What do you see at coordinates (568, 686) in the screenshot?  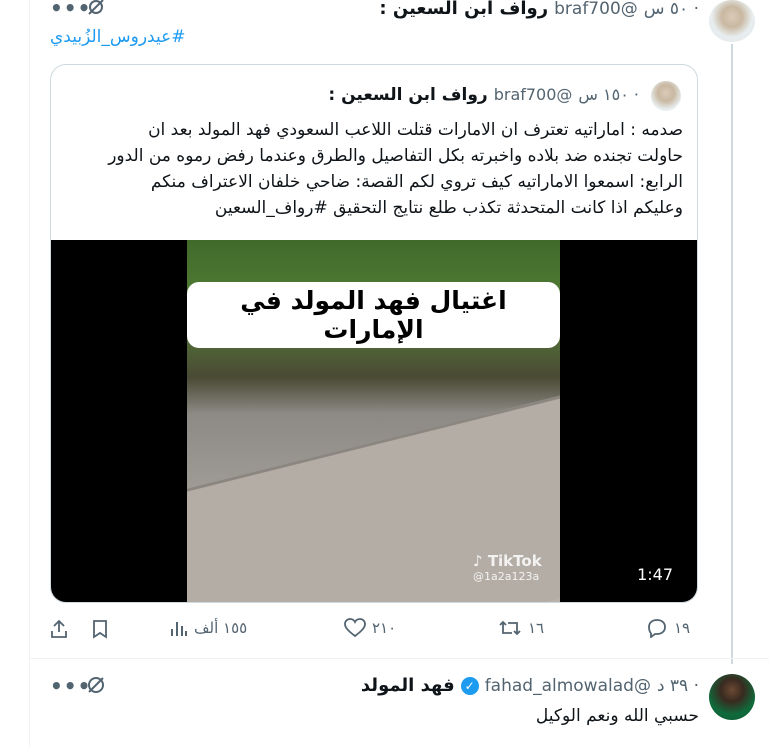 I see `author-handle: @fahad_almowalad` at bounding box center [568, 686].